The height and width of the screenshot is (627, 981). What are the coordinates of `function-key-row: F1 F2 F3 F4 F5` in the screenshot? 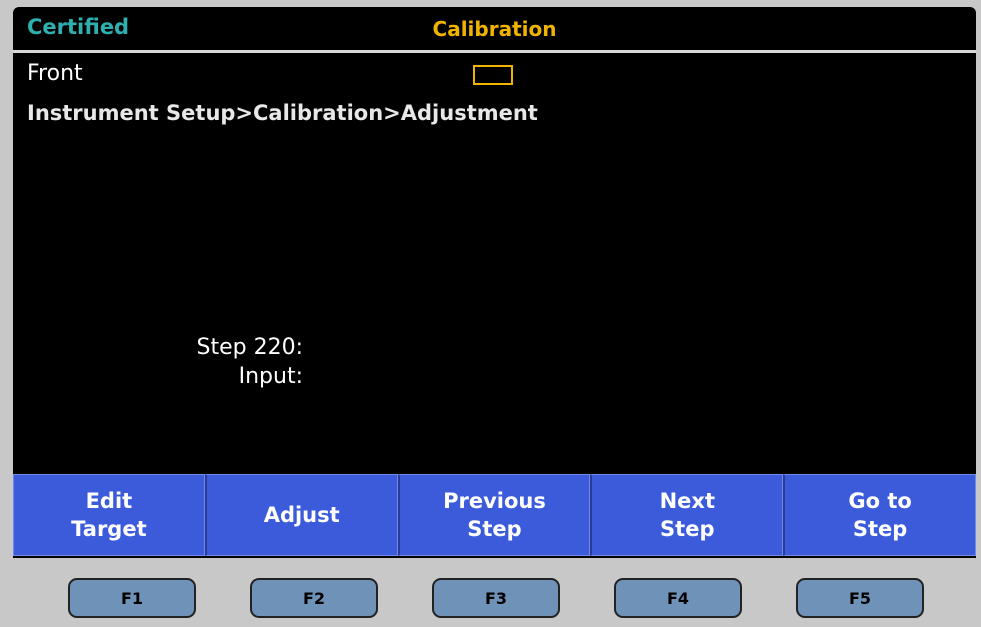 It's located at (490, 599).